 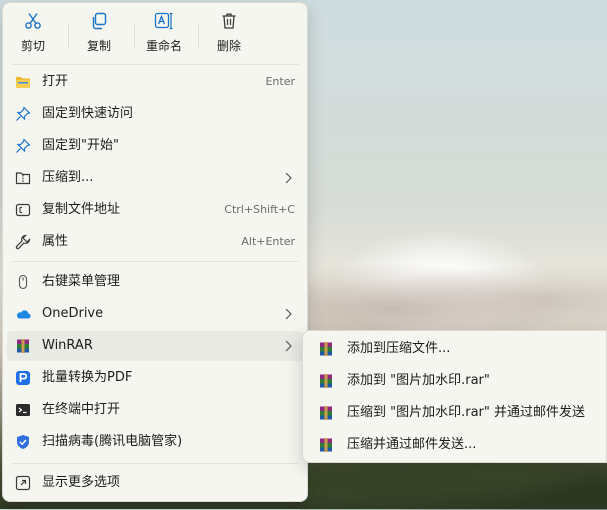 I want to click on pin-start-label: 固定到"开始", so click(x=80, y=145).